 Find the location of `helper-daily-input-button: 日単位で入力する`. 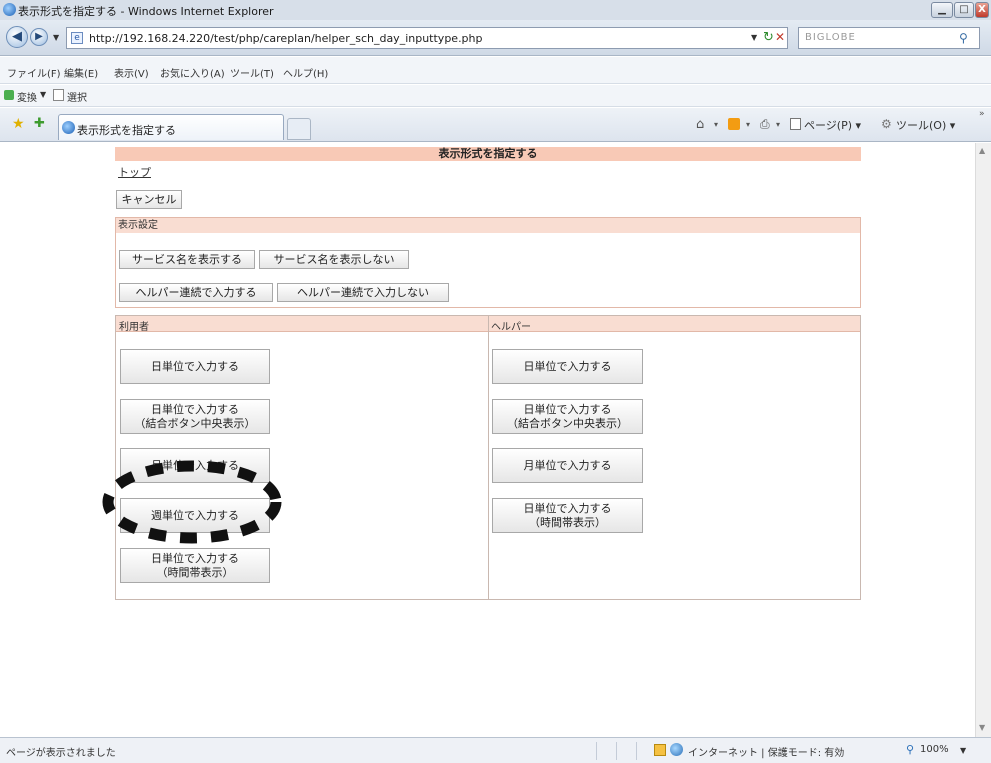

helper-daily-input-button: 日単位で入力する is located at coordinates (567, 366).